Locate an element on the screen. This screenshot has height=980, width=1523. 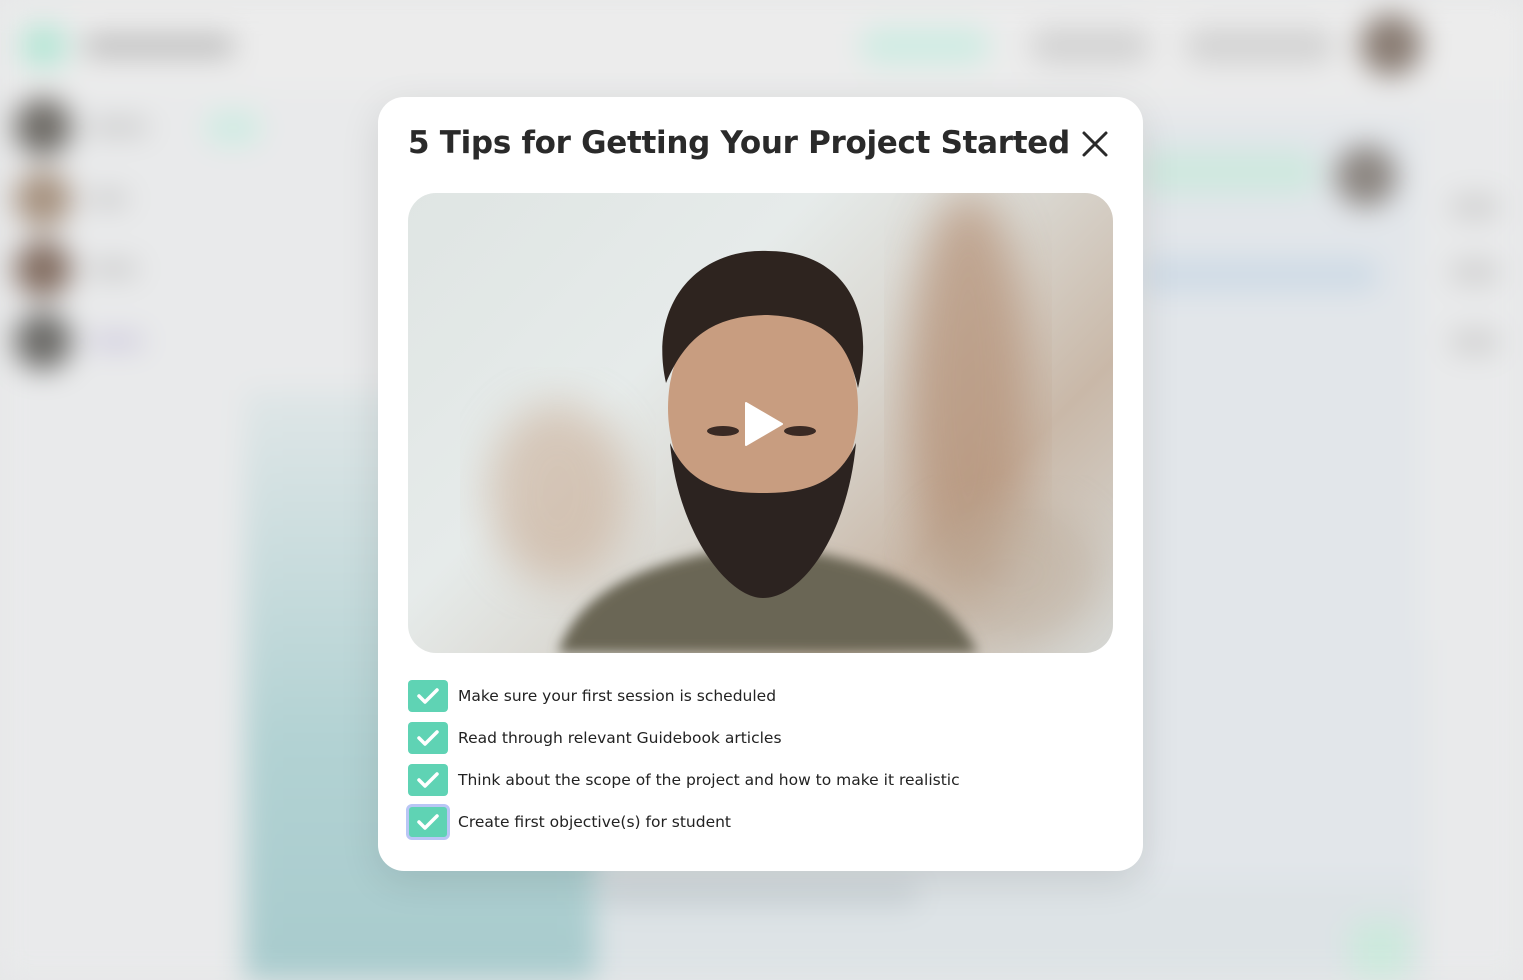
background-right-bar is located at coordinates (1260, 275).